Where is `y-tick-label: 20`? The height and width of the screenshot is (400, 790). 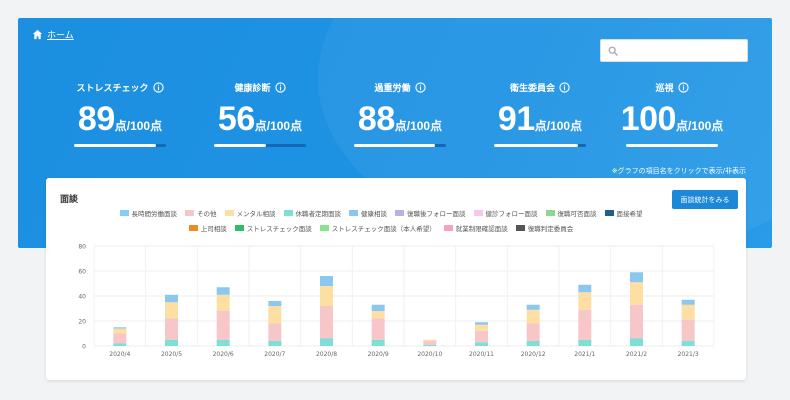 y-tick-label: 20 is located at coordinates (82, 322).